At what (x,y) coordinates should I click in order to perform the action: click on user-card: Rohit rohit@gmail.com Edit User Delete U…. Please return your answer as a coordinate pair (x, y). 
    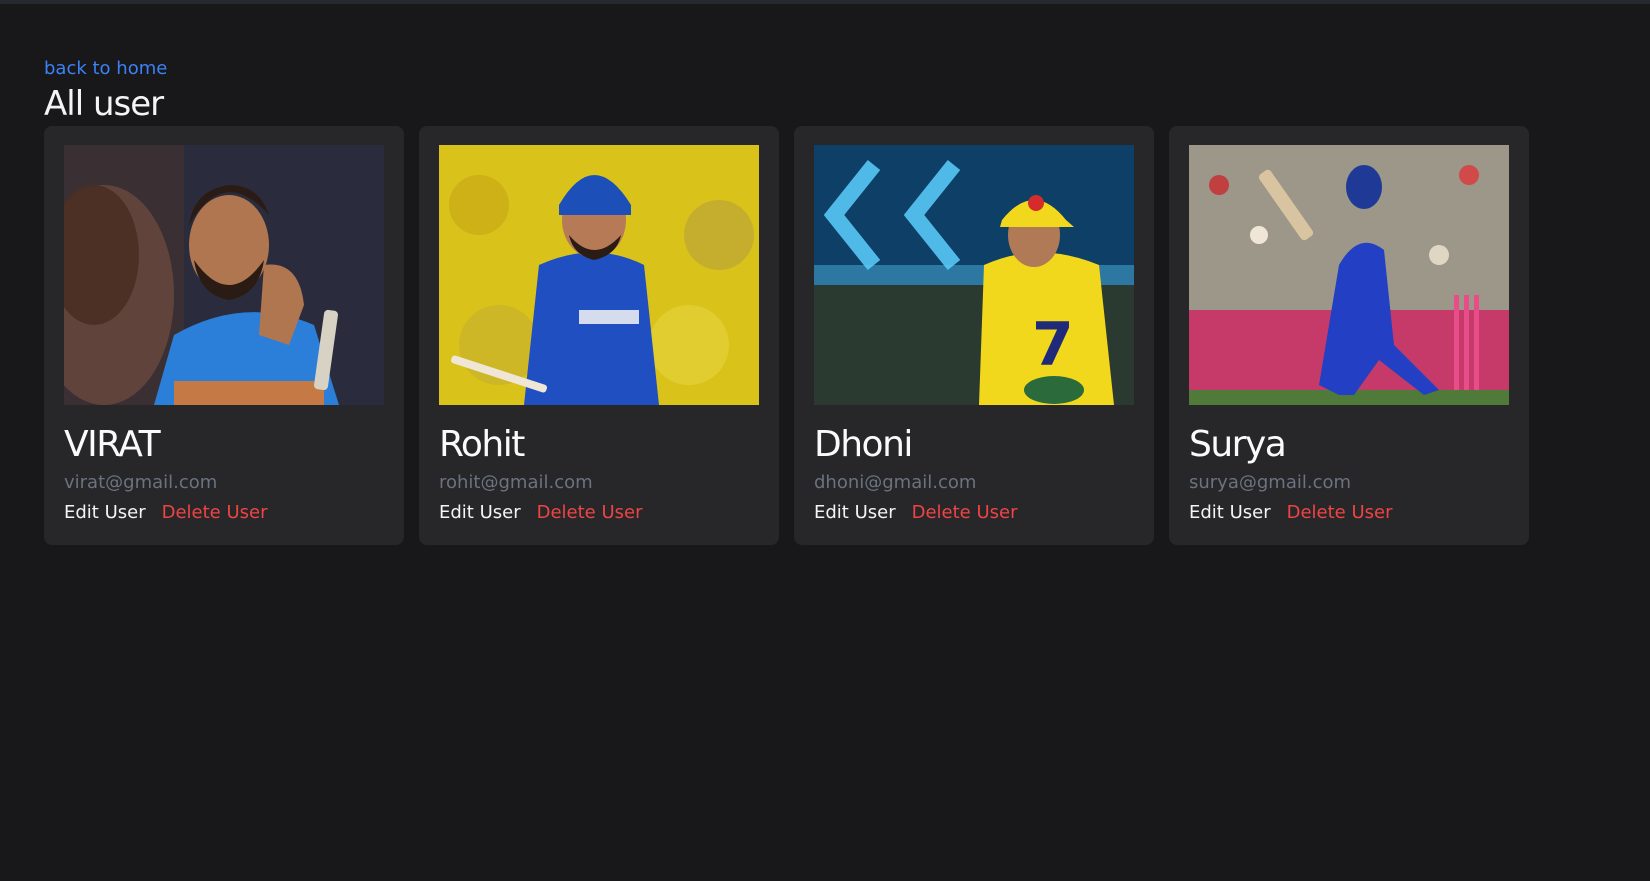
    Looking at the image, I should click on (599, 335).